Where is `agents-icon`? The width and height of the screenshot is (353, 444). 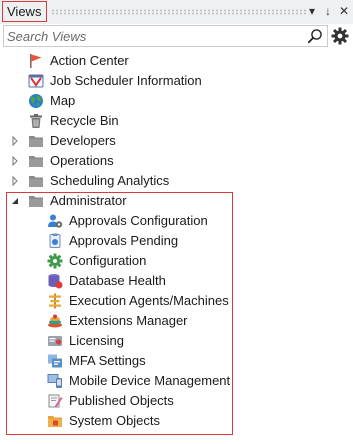 agents-icon is located at coordinates (55, 301).